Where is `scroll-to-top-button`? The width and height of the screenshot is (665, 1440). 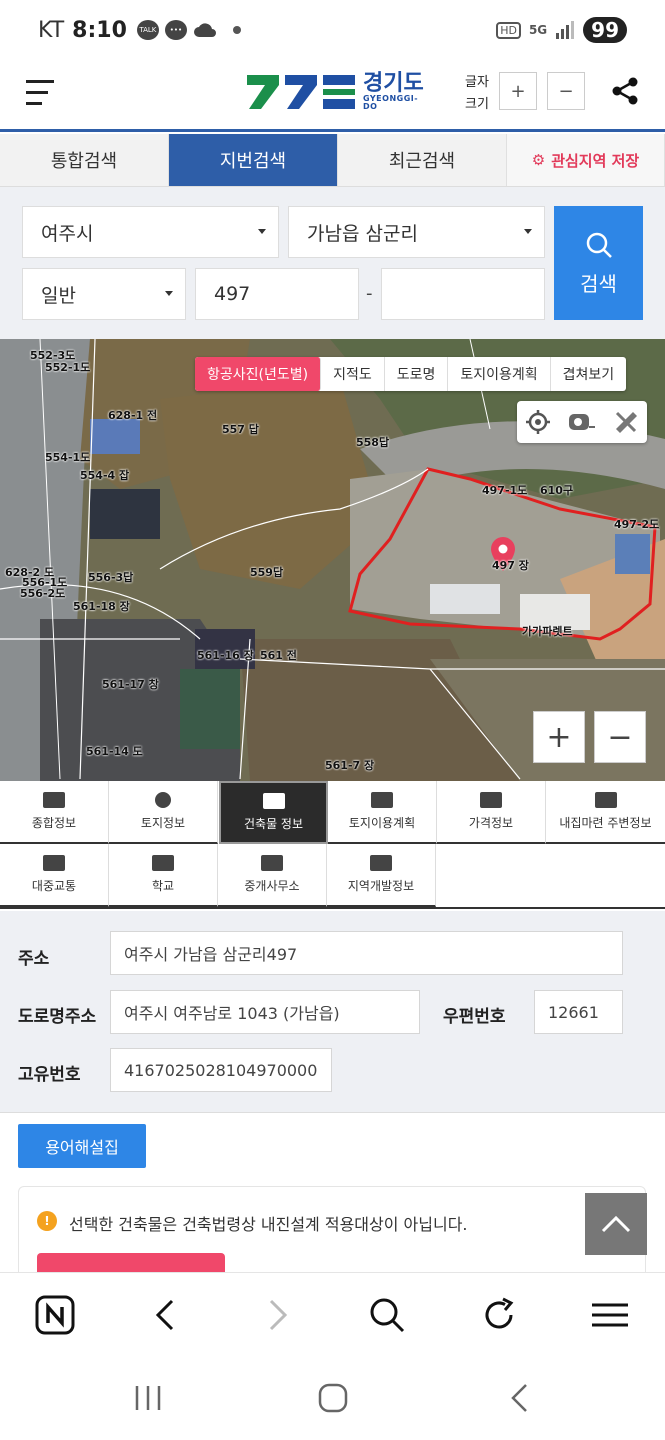 scroll-to-top-button is located at coordinates (616, 1224).